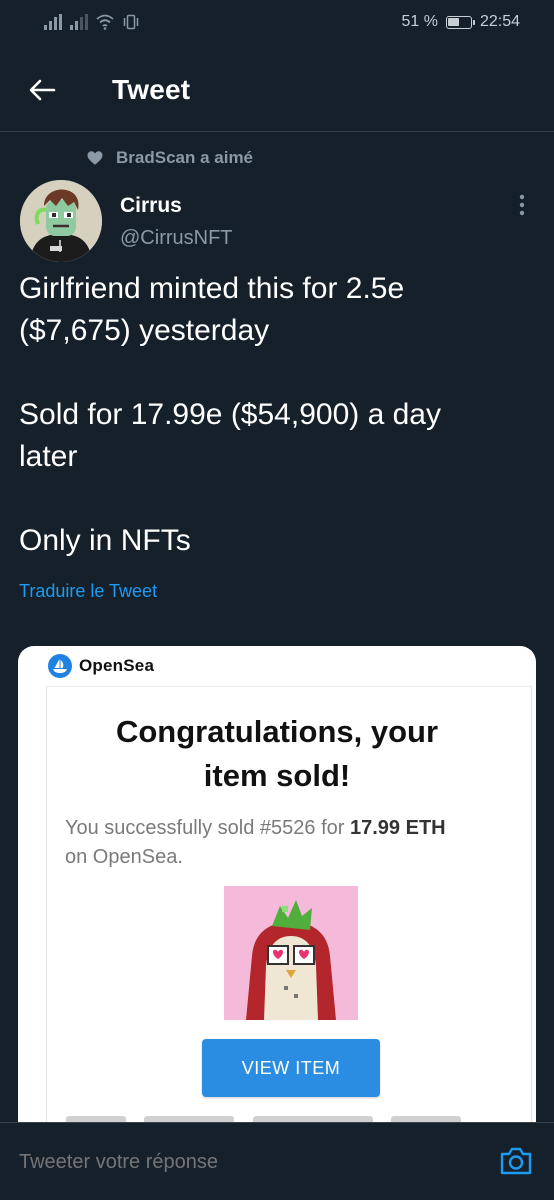 This screenshot has width=554, height=1200. I want to click on author-name: Cirrus, so click(151, 206).